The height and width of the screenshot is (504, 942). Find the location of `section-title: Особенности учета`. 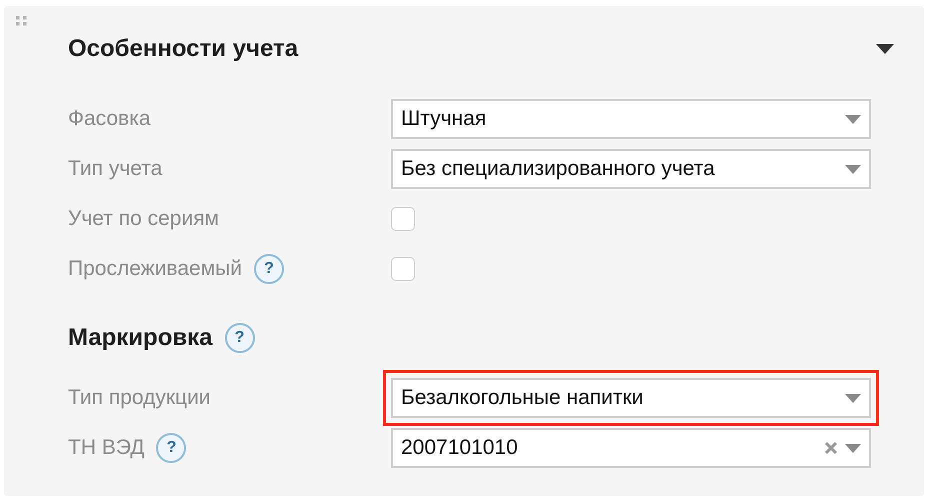

section-title: Особенности учета is located at coordinates (183, 49).